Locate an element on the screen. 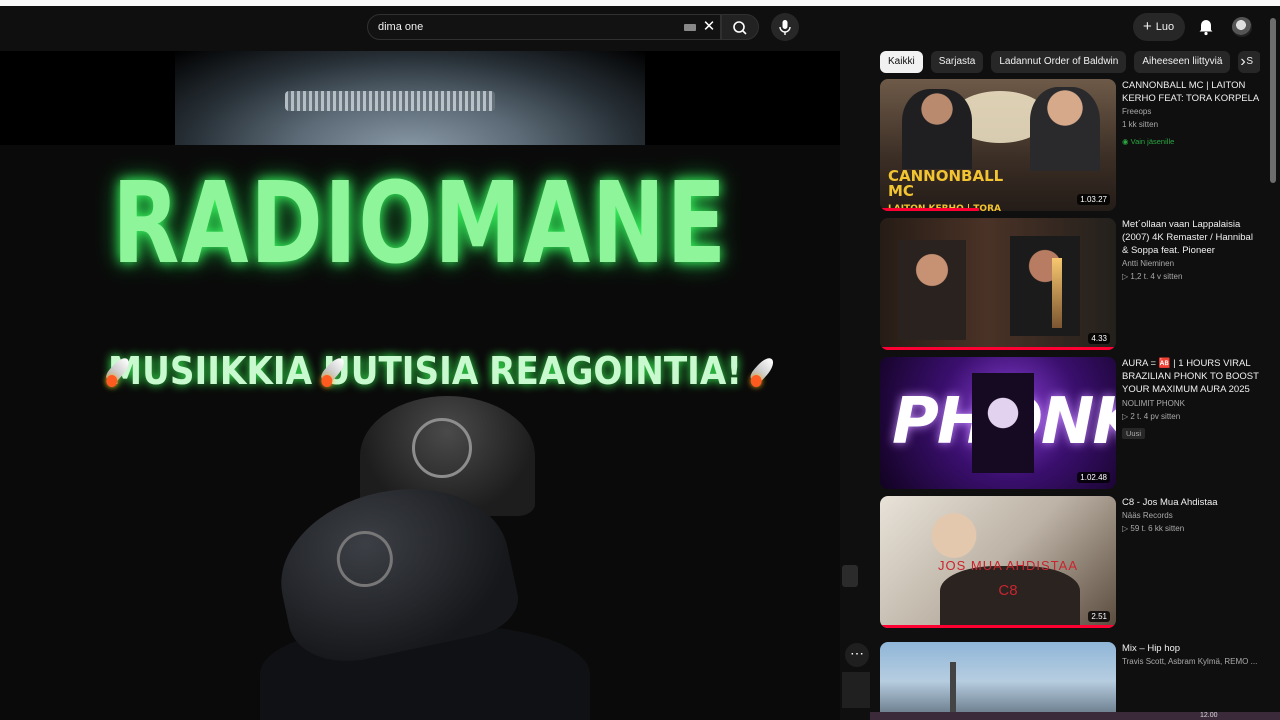 The width and height of the screenshot is (1280, 720). subtitle-item: REAGOINTIA! is located at coordinates (615, 371).